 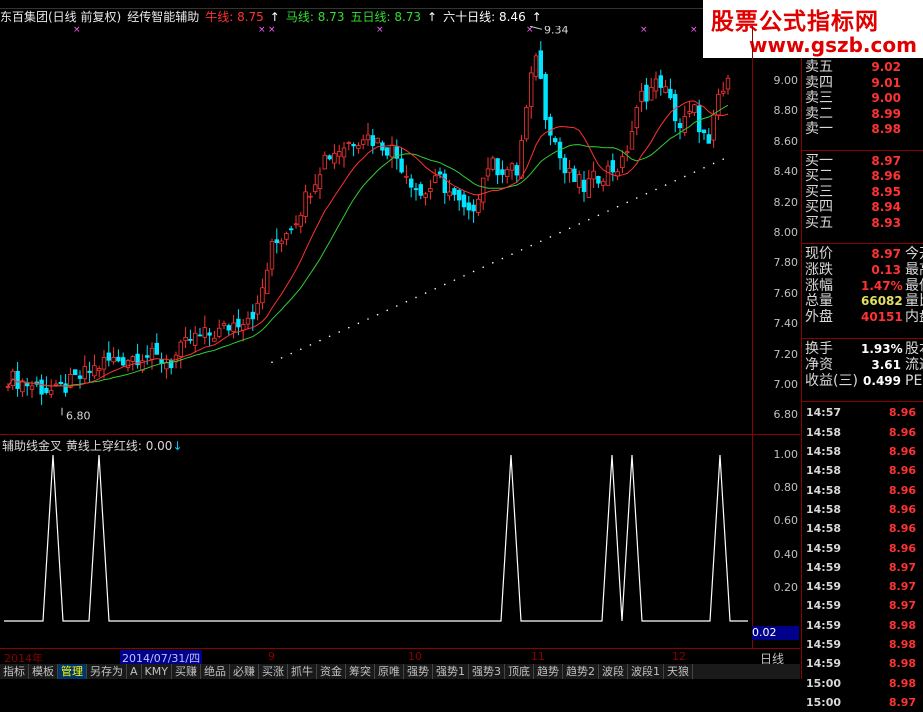 I want to click on tick-row: 14:59 8.97, so click(x=863, y=606).